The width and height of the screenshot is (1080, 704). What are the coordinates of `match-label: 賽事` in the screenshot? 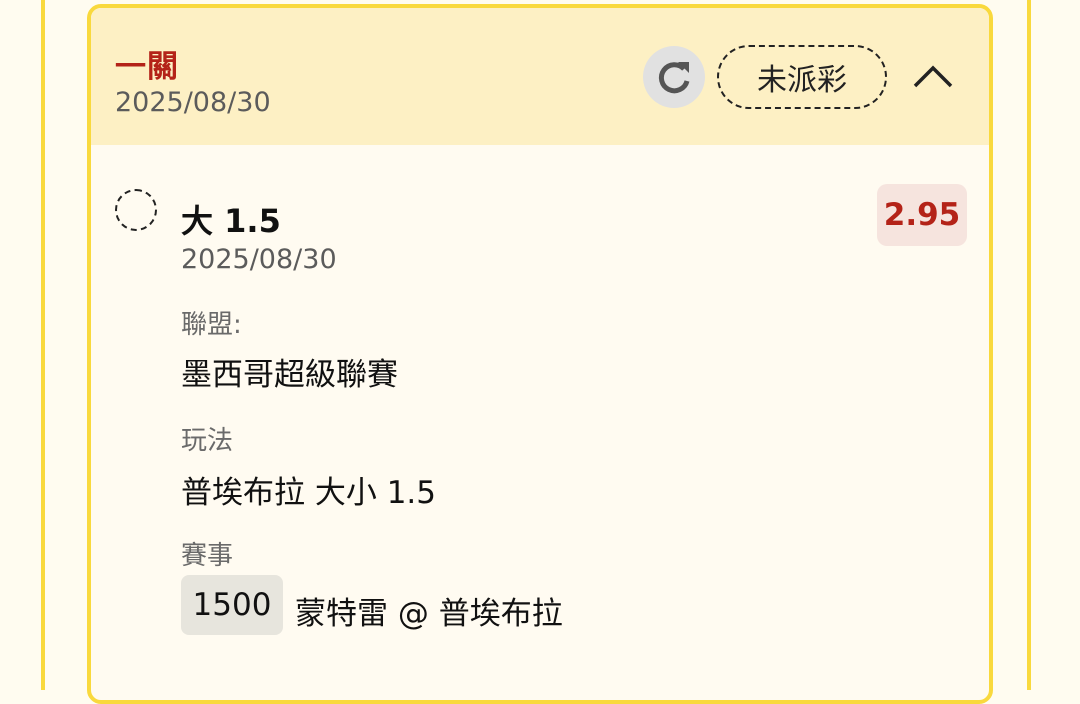 It's located at (207, 556).